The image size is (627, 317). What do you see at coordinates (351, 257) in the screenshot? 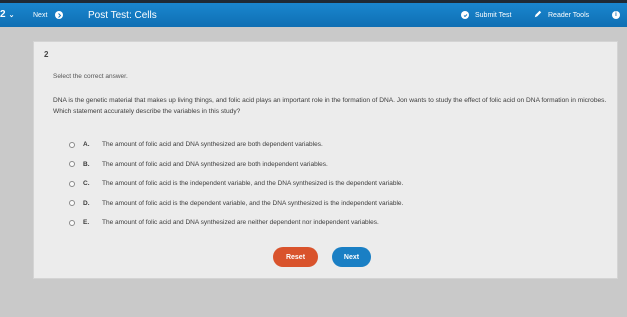
I see `next-button: Next` at bounding box center [351, 257].